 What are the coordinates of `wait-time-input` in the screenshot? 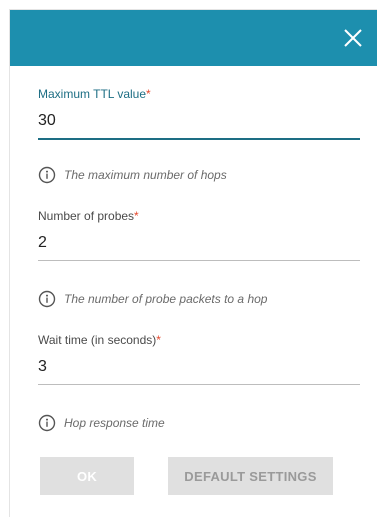 It's located at (199, 367).